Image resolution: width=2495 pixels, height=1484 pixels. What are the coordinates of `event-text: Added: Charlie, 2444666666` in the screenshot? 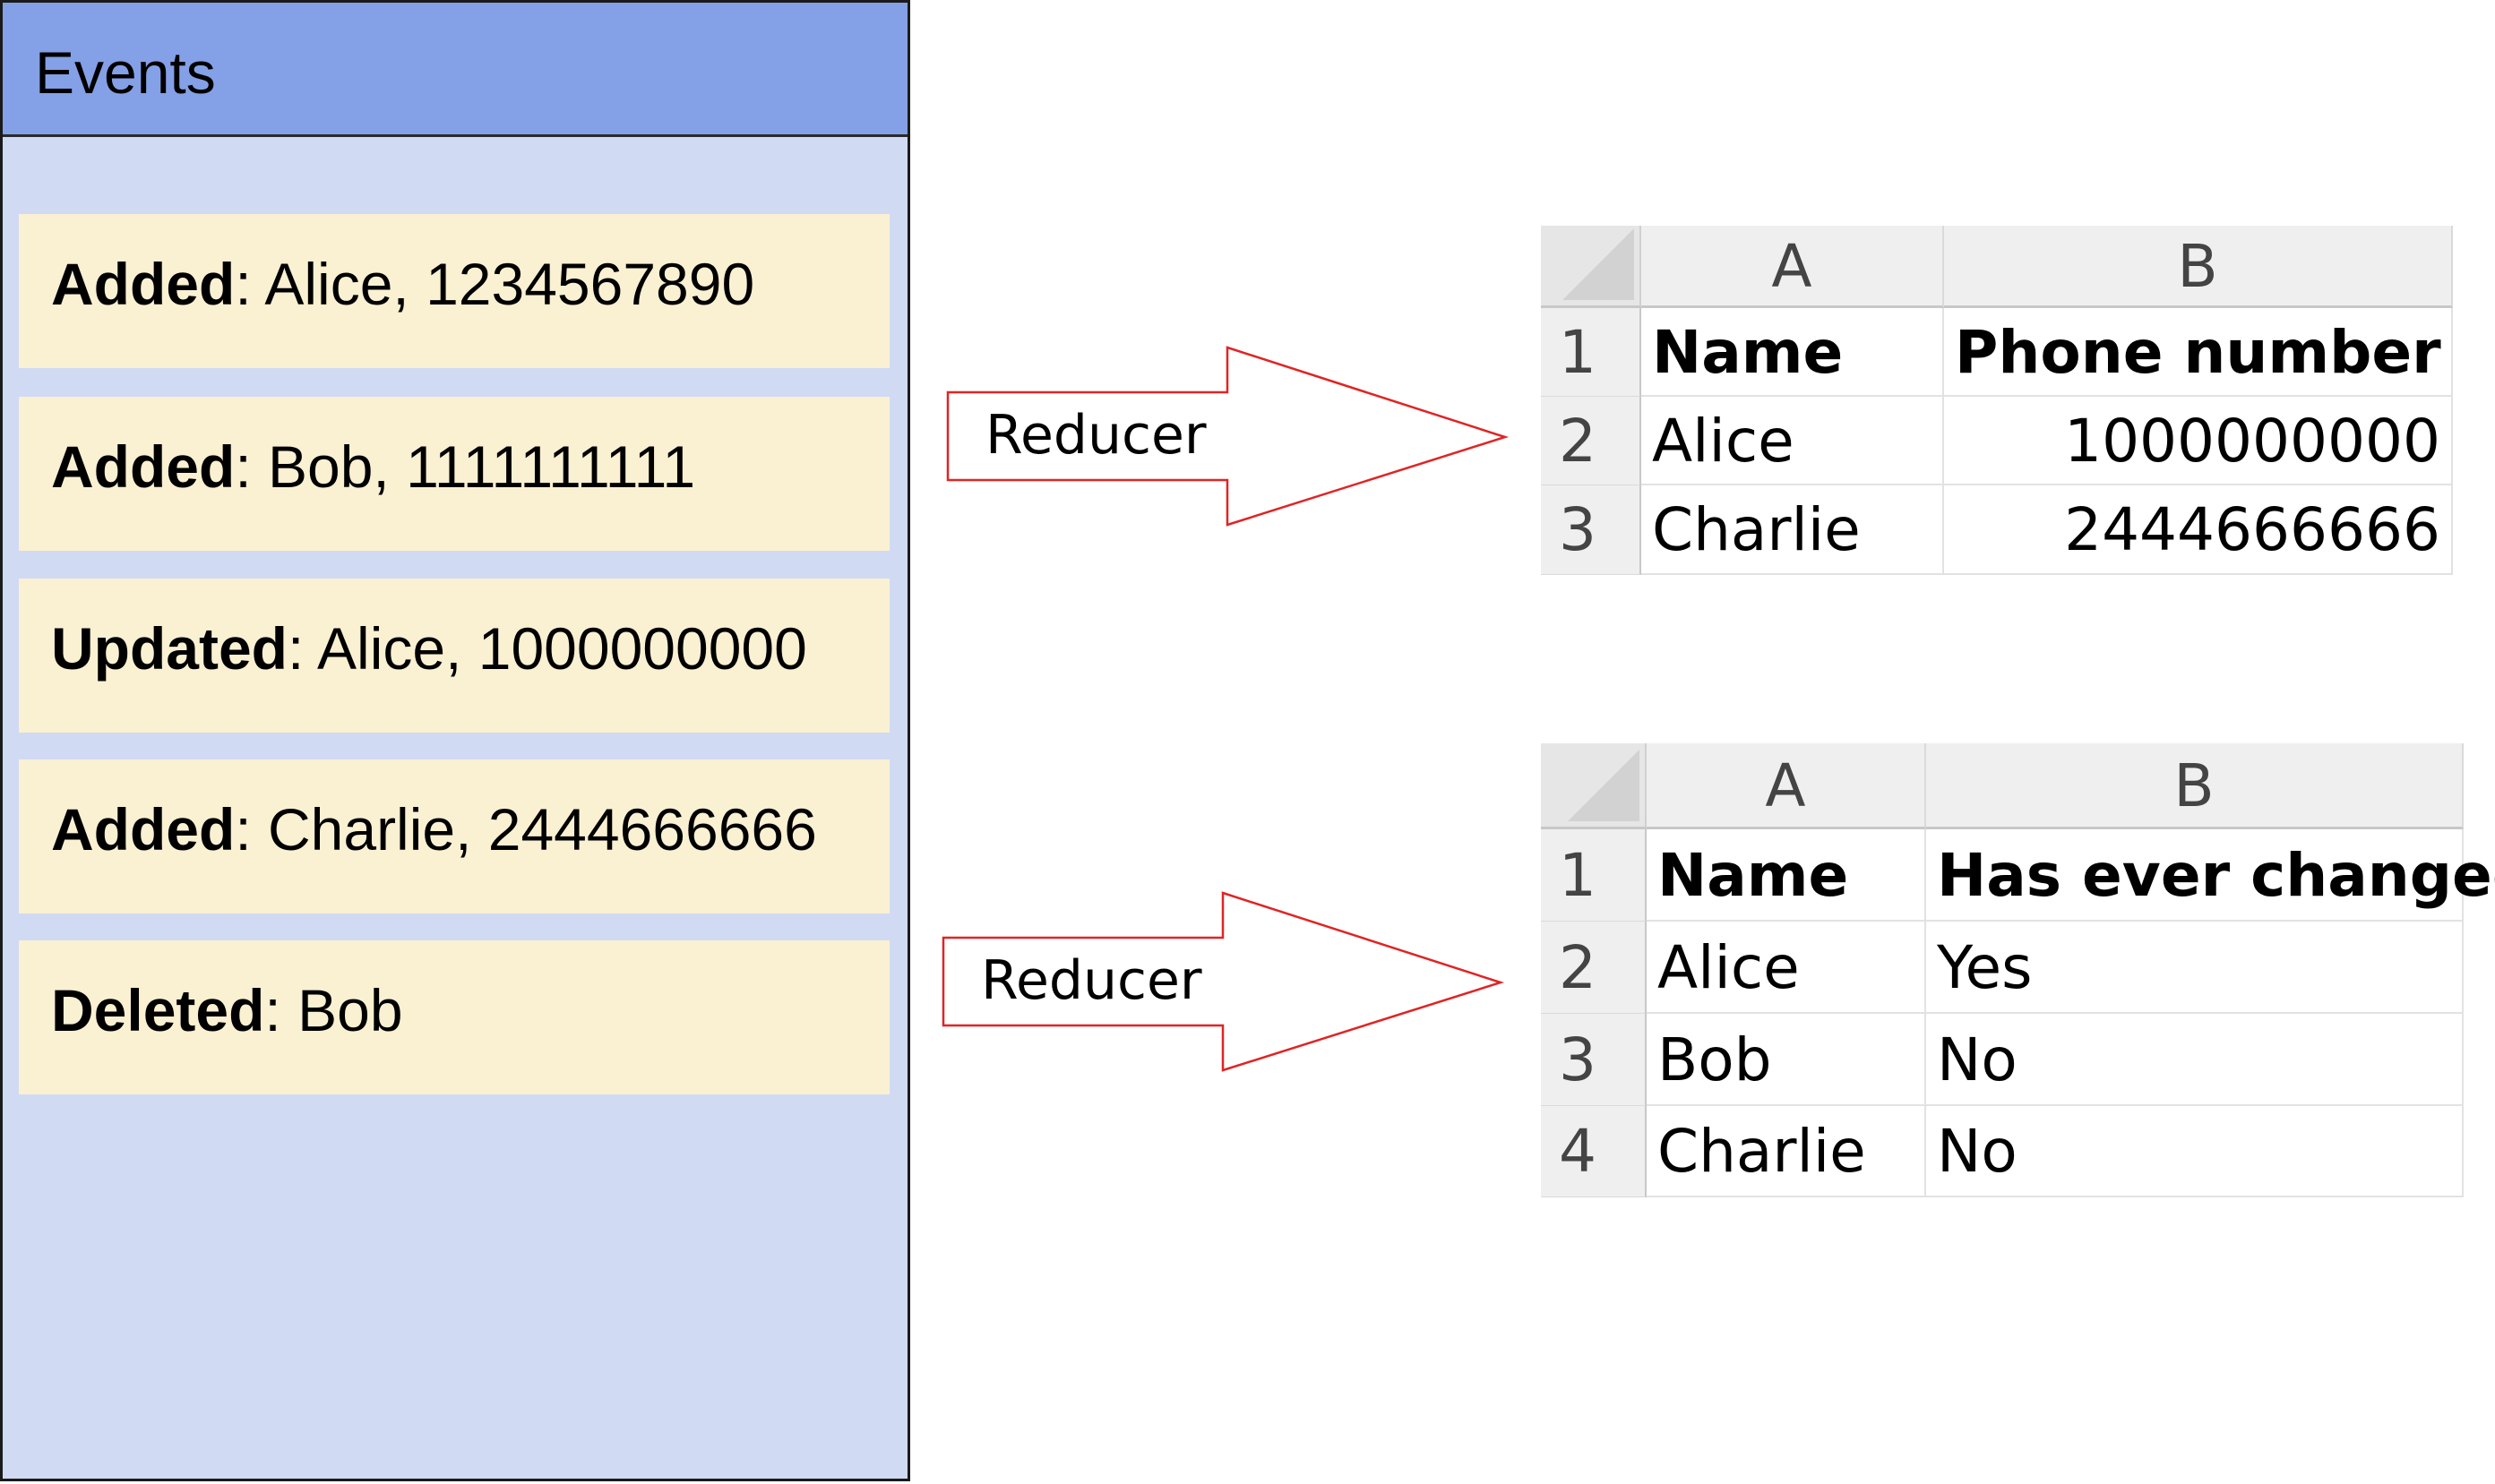 It's located at (434, 829).